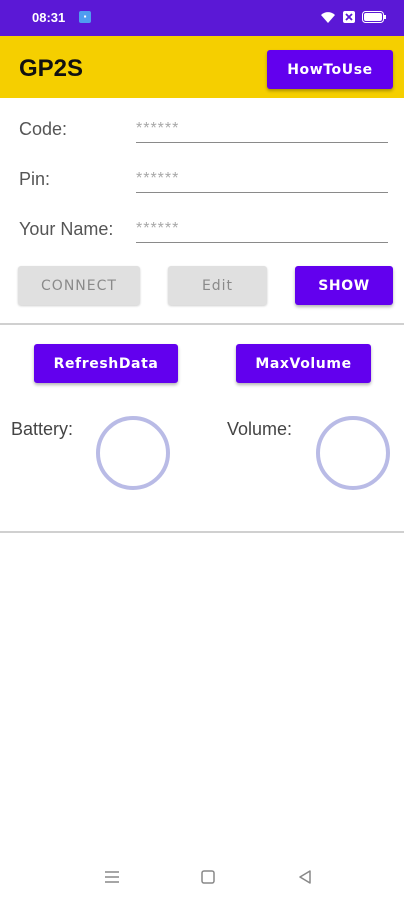 Image resolution: width=404 pixels, height=900 pixels. What do you see at coordinates (66, 229) in the screenshot?
I see `name-label: Your Name:` at bounding box center [66, 229].